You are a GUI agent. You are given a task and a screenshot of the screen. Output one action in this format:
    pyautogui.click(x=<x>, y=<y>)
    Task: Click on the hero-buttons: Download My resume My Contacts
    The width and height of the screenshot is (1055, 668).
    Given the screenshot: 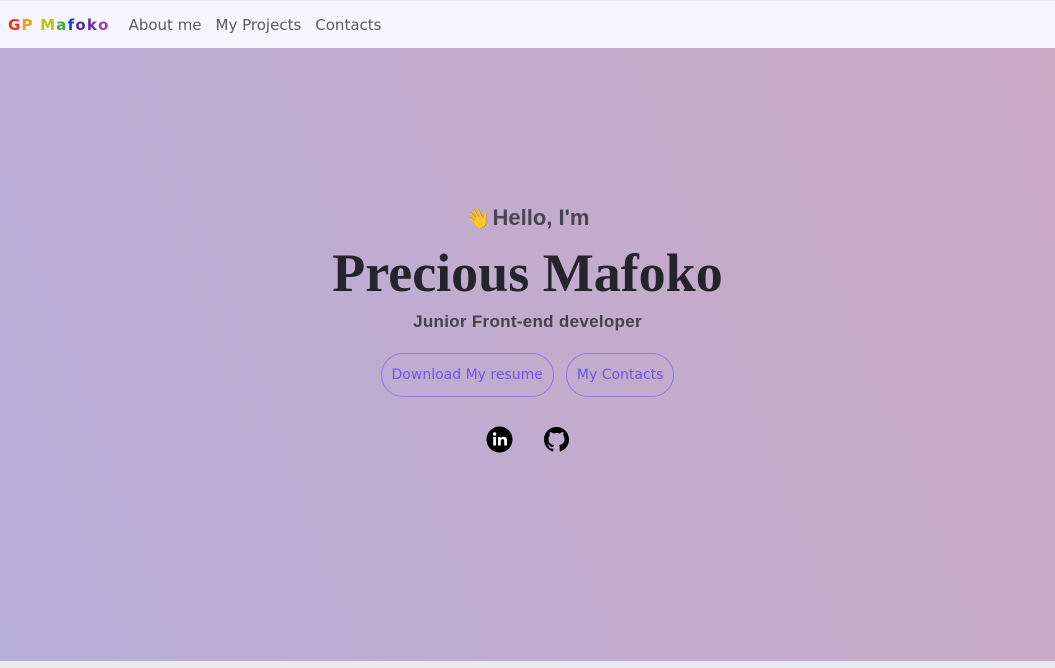 What is the action you would take?
    pyautogui.click(x=527, y=375)
    